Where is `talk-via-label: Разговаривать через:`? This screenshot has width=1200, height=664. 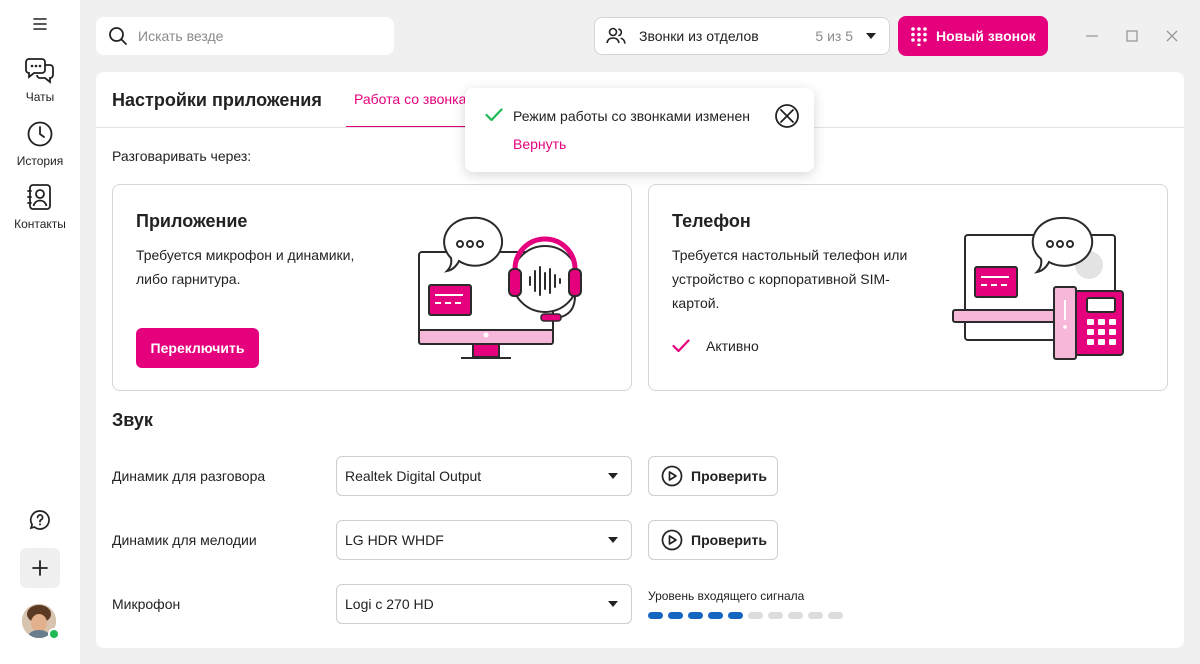
talk-via-label: Разговаривать через: is located at coordinates (182, 156).